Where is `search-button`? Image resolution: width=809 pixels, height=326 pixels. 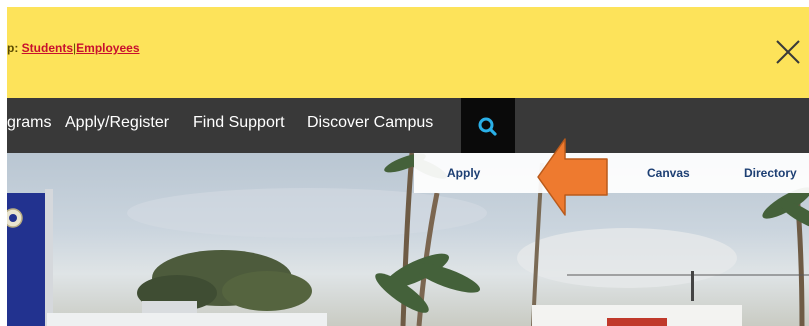 search-button is located at coordinates (488, 125).